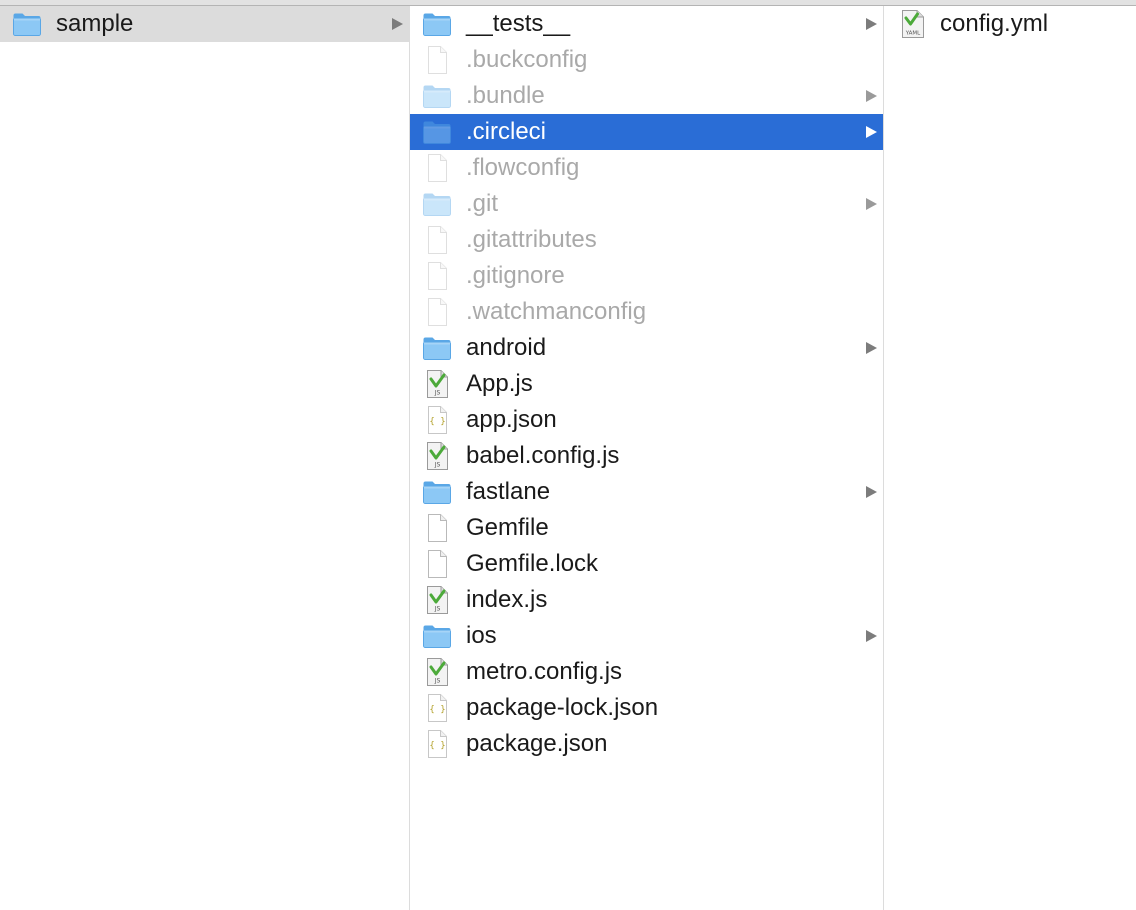 The height and width of the screenshot is (910, 1136). Describe the element at coordinates (507, 599) in the screenshot. I see `item-name: index.js` at that location.